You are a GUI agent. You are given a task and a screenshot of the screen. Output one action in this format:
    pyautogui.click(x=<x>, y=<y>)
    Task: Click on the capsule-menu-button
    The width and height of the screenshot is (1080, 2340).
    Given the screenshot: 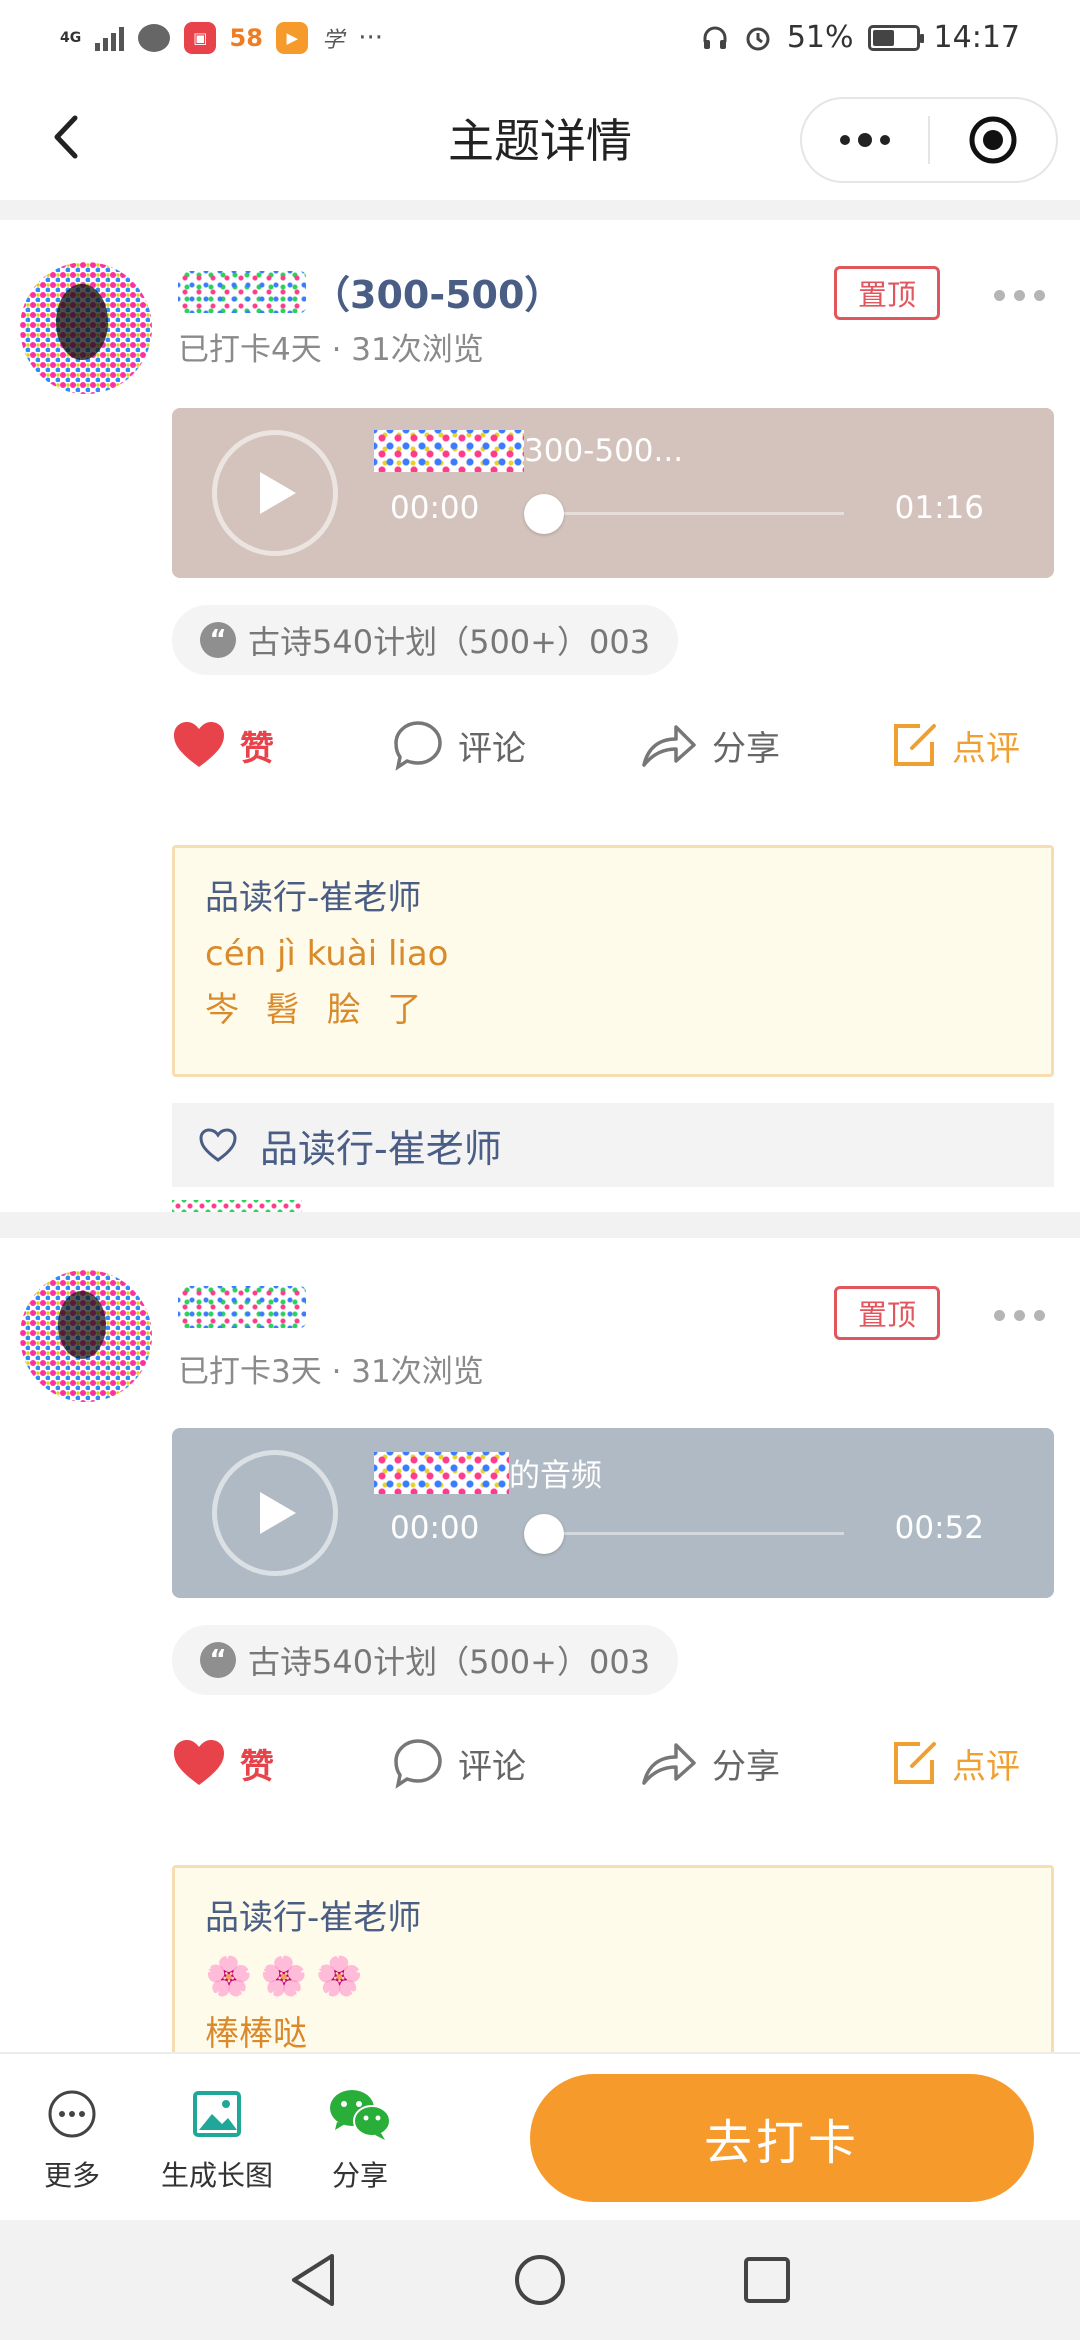 What is the action you would take?
    pyautogui.click(x=865, y=140)
    